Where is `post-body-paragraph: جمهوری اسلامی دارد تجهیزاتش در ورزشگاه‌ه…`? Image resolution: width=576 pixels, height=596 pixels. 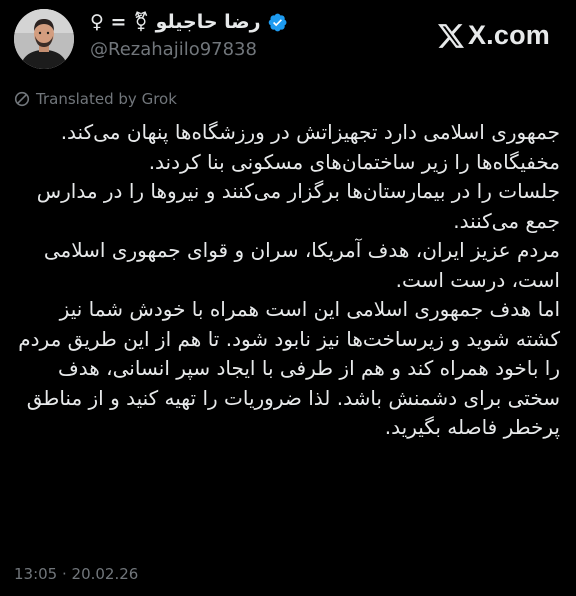
post-body-paragraph: جمهوری اسلامی دارد تجهیزاتش در ورزشگاه‌ه… is located at coordinates (310, 132).